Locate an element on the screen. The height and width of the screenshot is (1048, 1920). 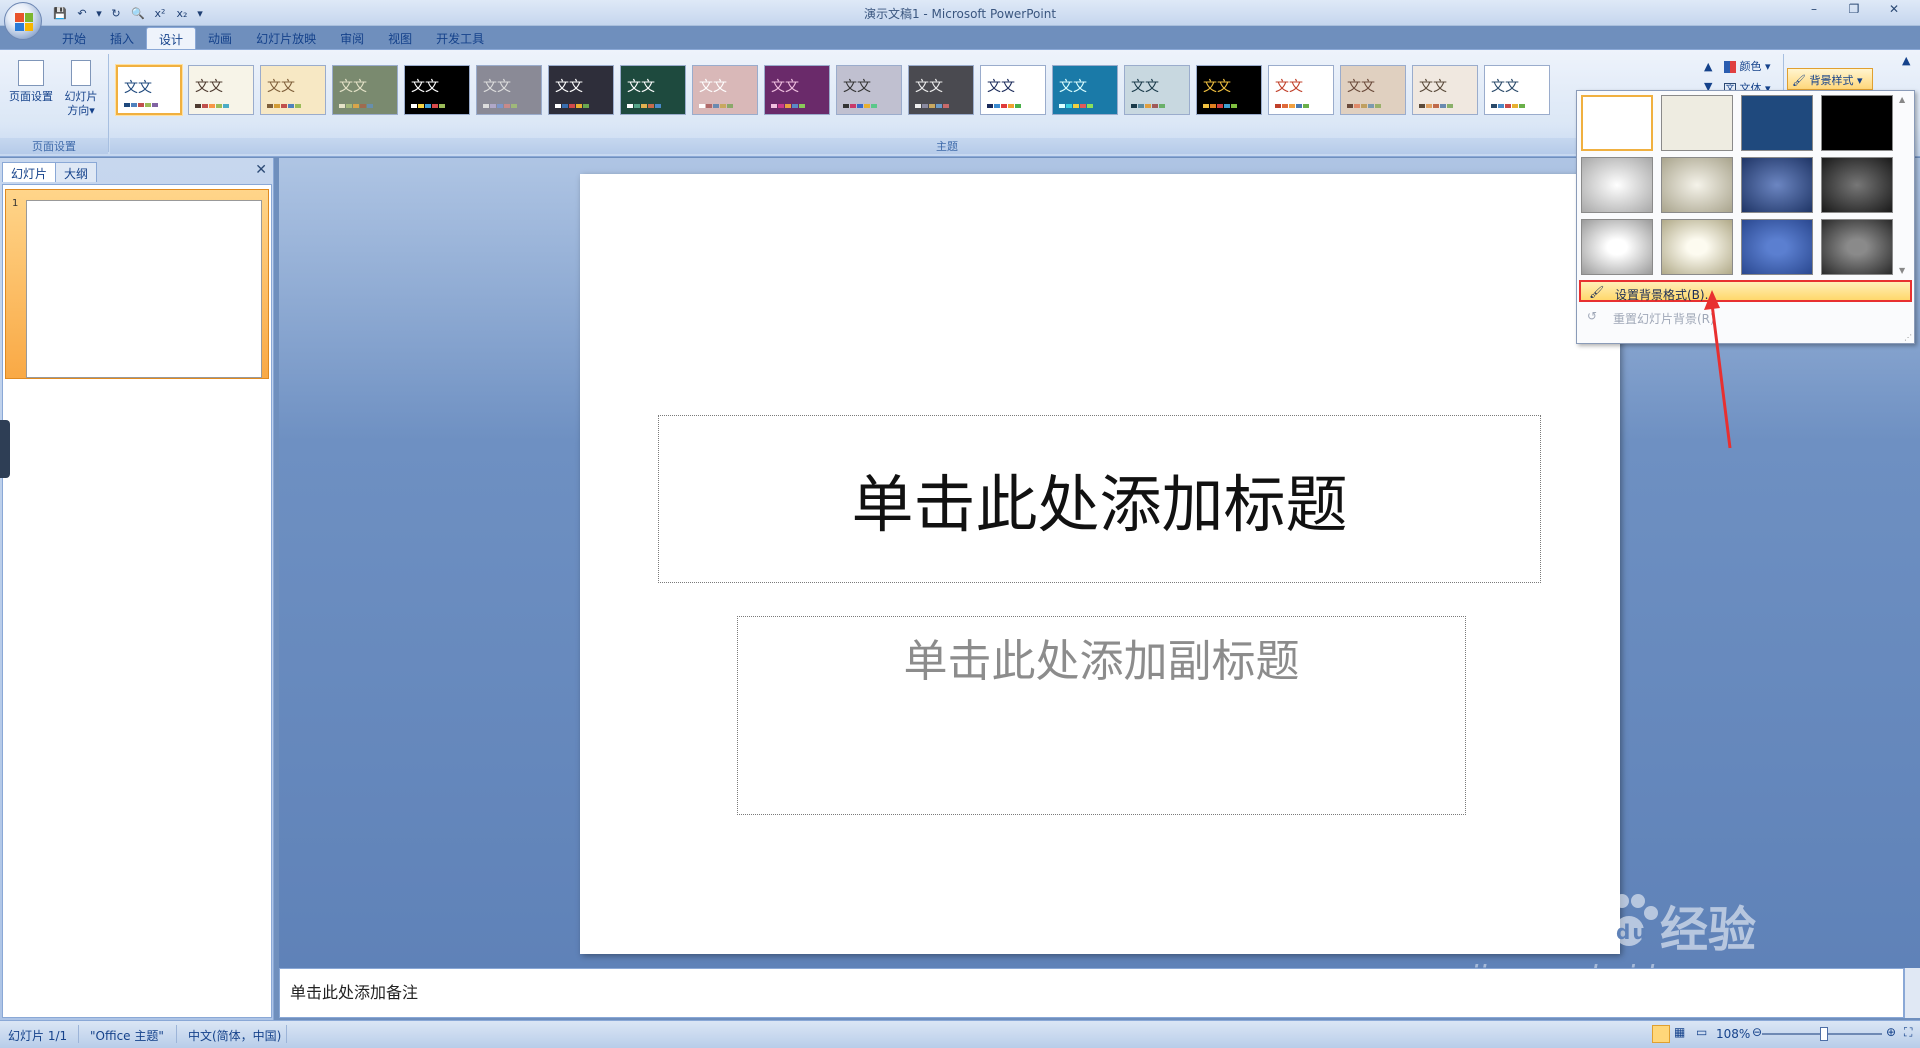
tab-outline: 大纲 is located at coordinates (76, 172).